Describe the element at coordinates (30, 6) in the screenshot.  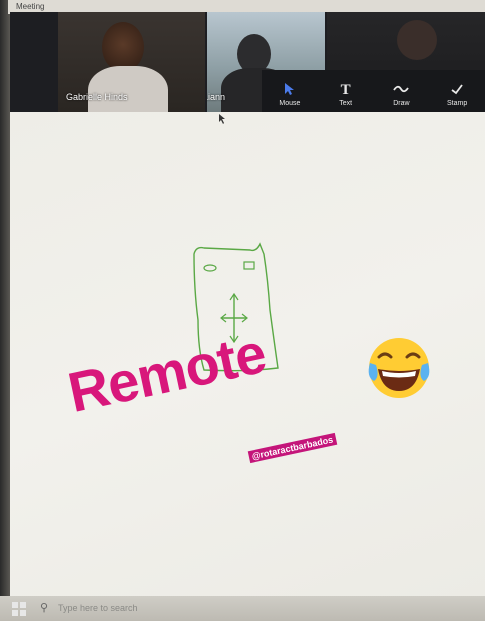
I see `window-title: Meeting` at that location.